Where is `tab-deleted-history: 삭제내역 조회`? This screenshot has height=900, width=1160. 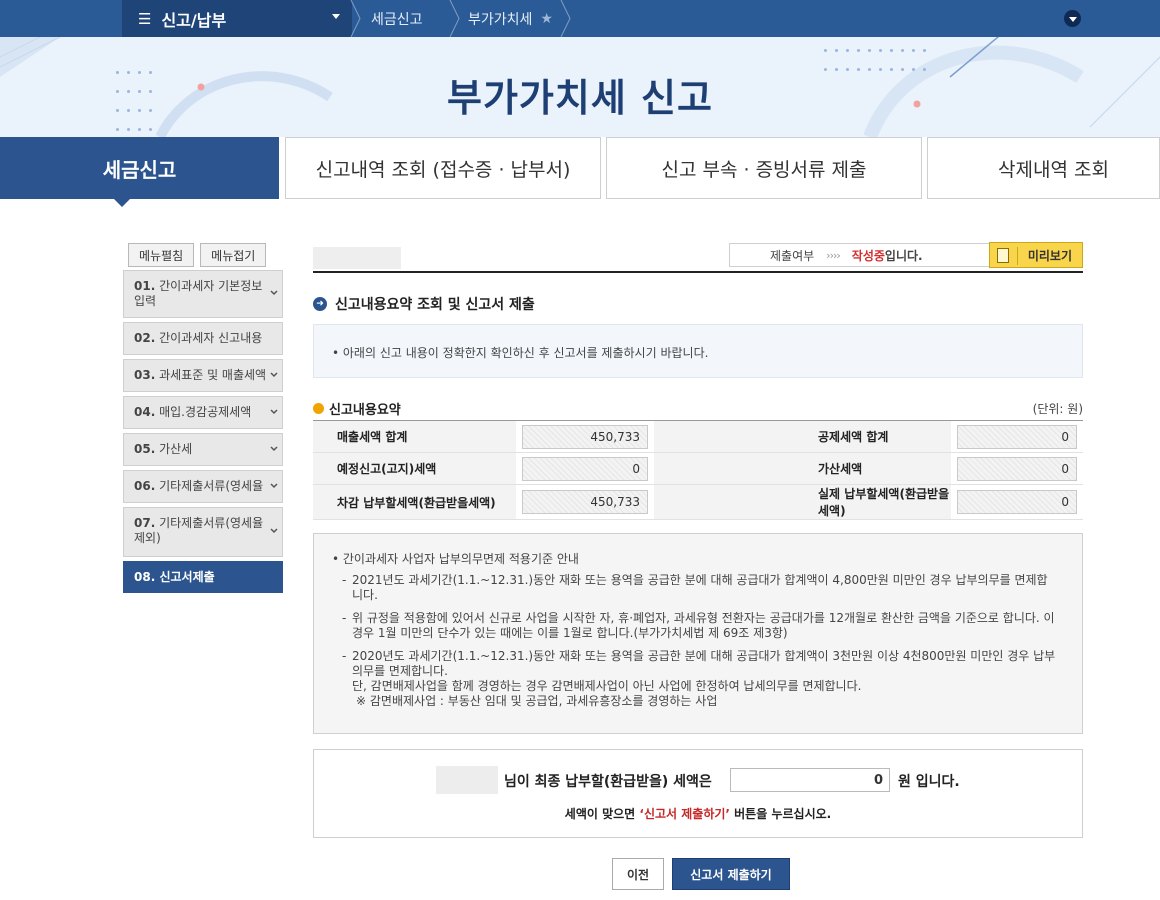
tab-deleted-history: 삭제내역 조회 is located at coordinates (1043, 168).